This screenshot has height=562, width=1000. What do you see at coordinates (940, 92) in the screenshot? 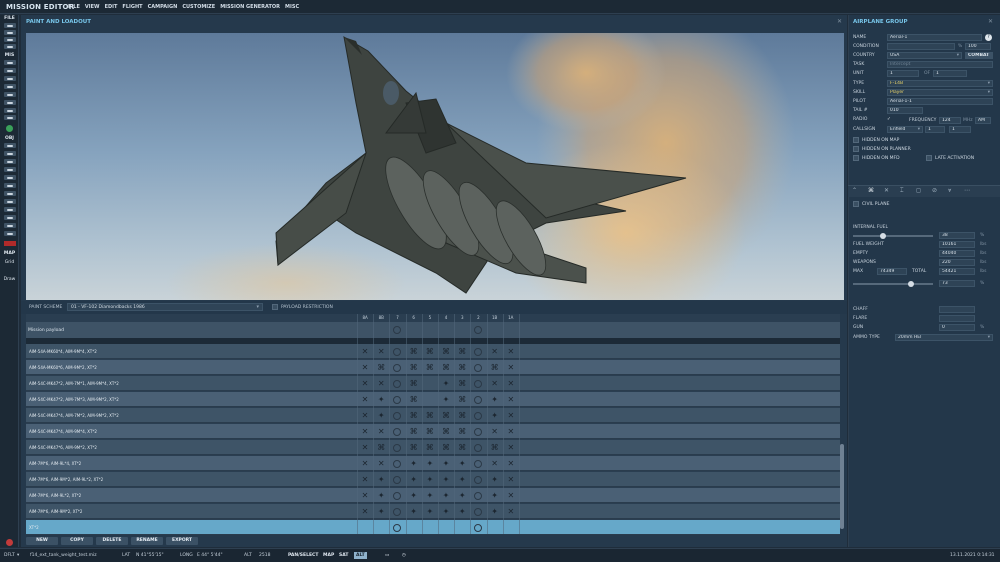
I see `skill-select: Player ▾` at bounding box center [940, 92].